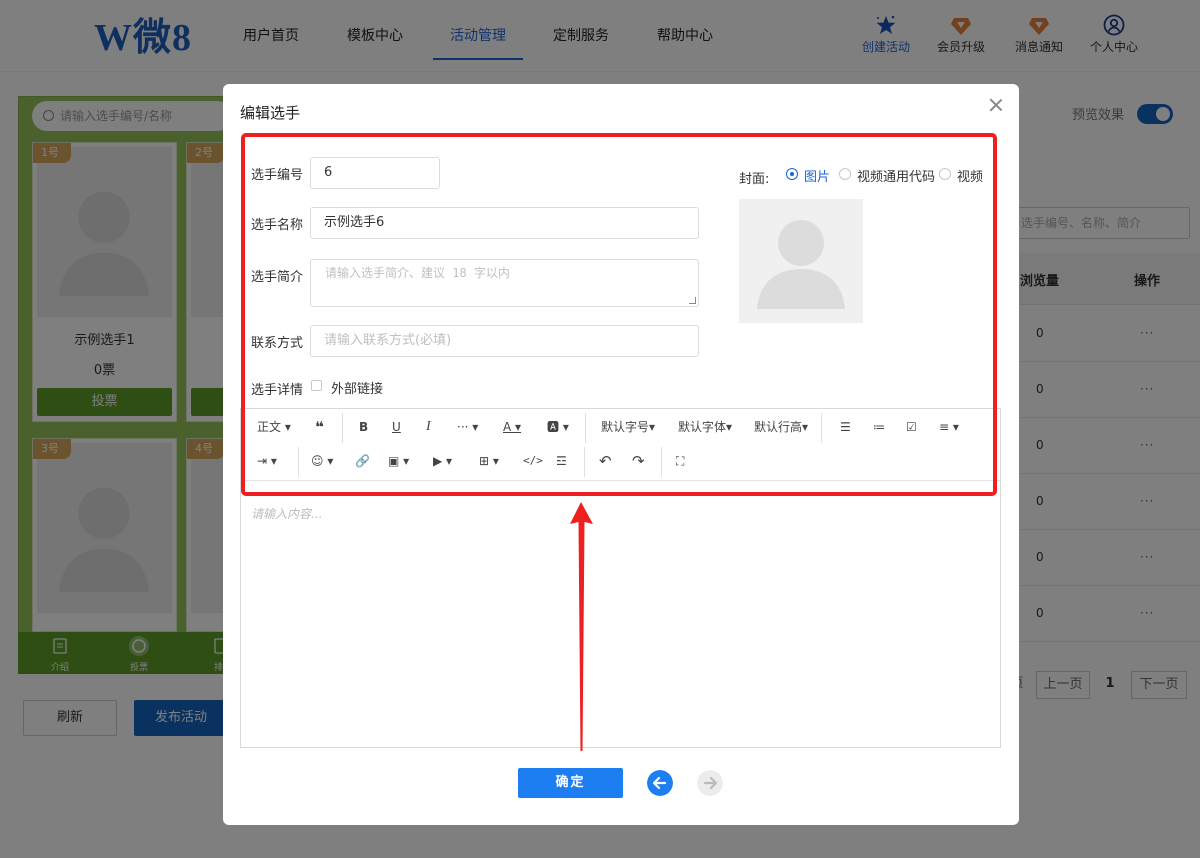  Describe the element at coordinates (710, 783) in the screenshot. I see `next-arrow-icon` at that location.